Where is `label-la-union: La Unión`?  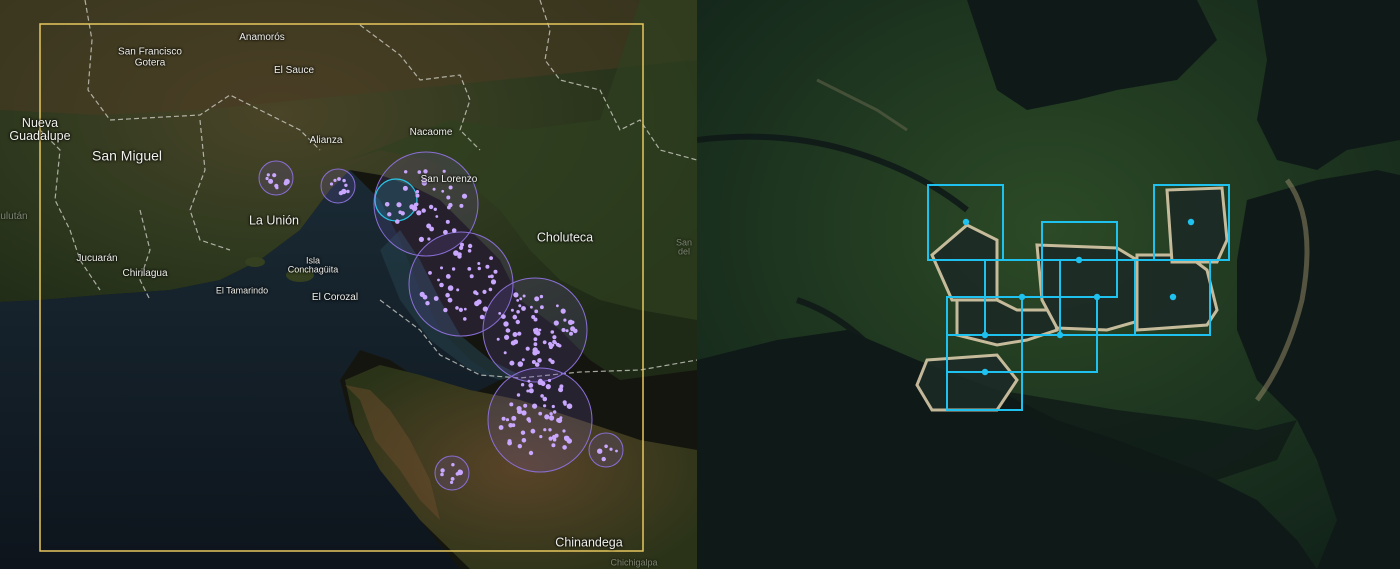
label-la-union: La Unión is located at coordinates (274, 220).